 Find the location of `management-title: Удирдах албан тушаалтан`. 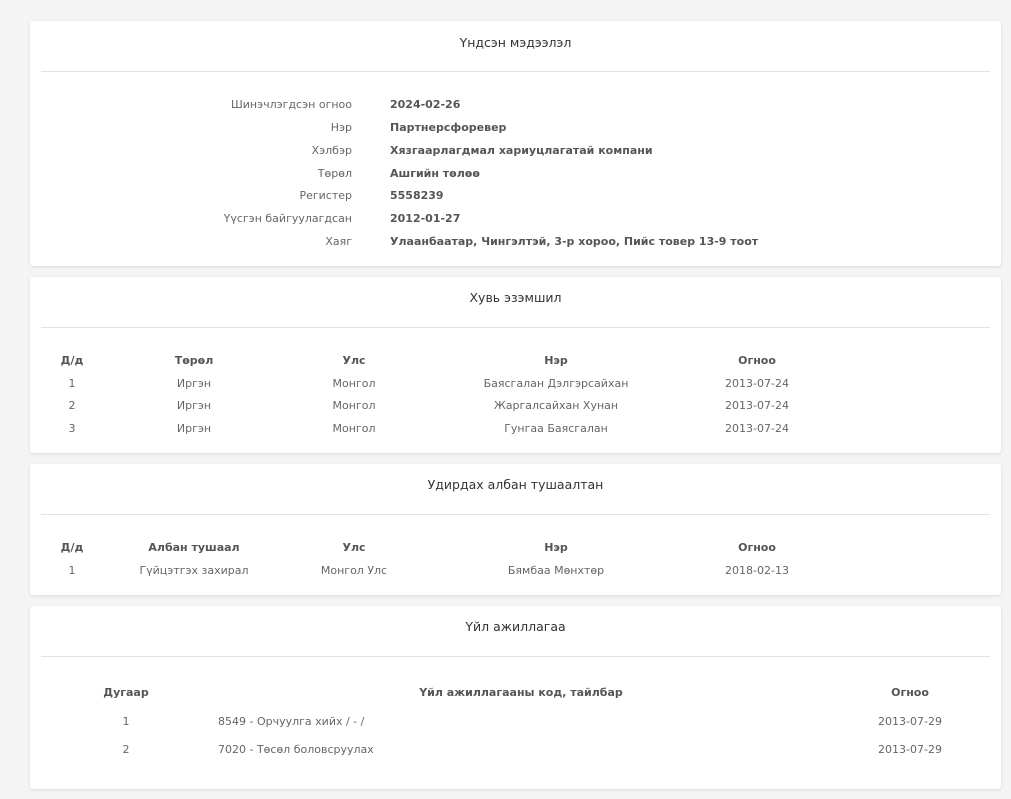

management-title: Удирдах албан тушаалтан is located at coordinates (515, 484).